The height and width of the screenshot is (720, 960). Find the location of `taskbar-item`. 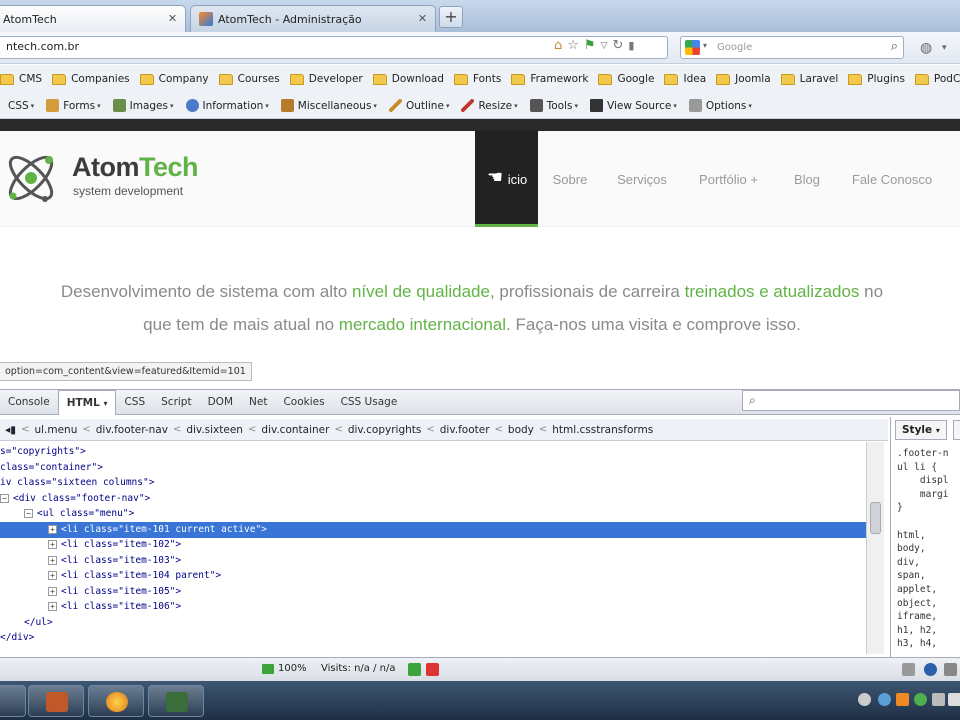

taskbar-item is located at coordinates (13, 701).